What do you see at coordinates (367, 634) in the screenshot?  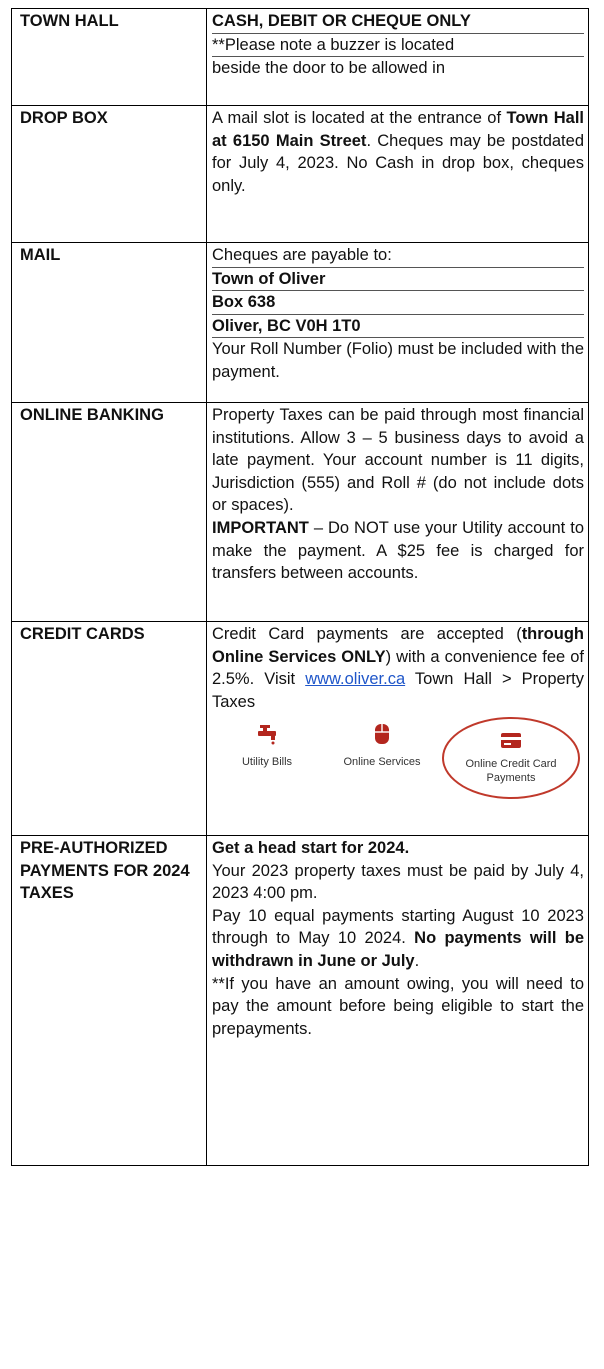 I see `credit-card-text: Credit Card payments are accepted (` at bounding box center [367, 634].